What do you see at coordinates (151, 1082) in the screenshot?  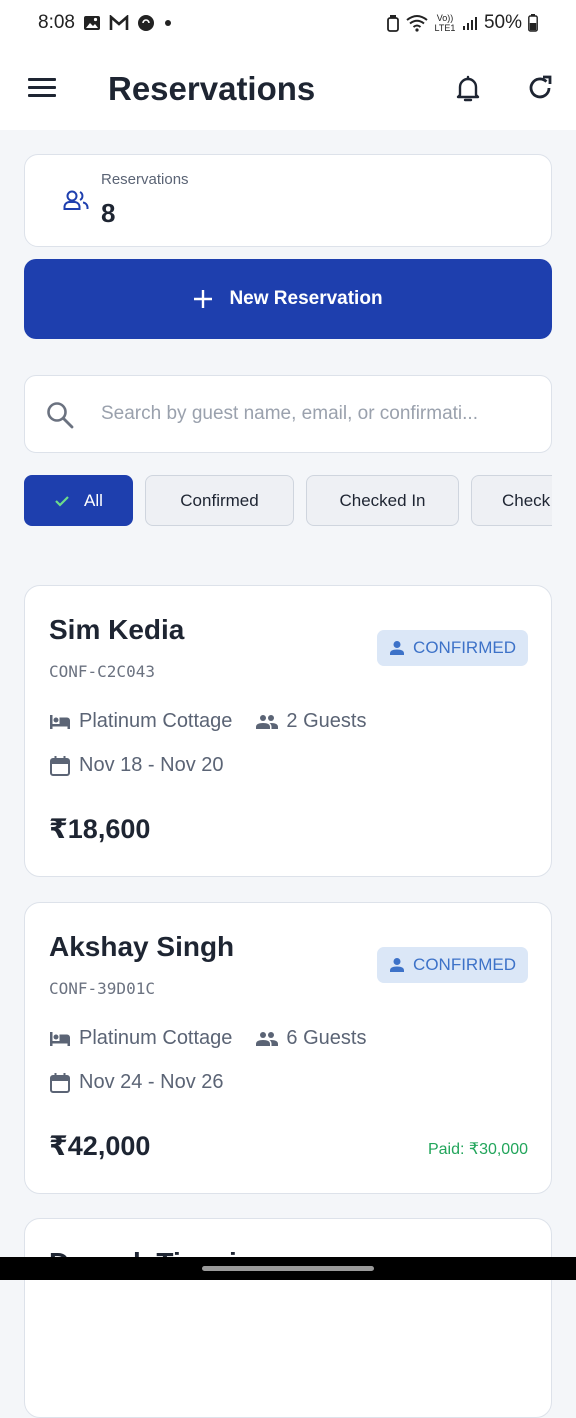 I see `stay-dates: Nov 24 - Nov 26` at bounding box center [151, 1082].